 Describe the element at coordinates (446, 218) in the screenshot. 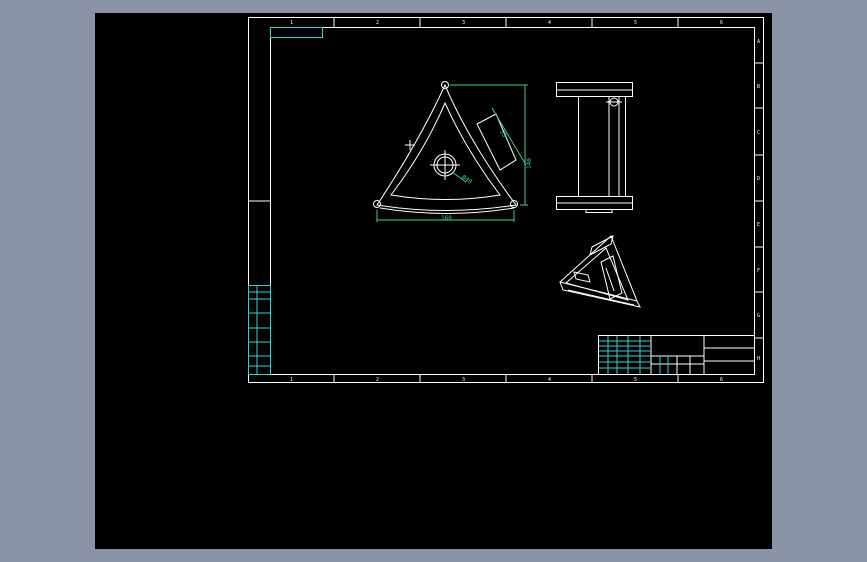

I see `dim-bottom-width: 160` at that location.